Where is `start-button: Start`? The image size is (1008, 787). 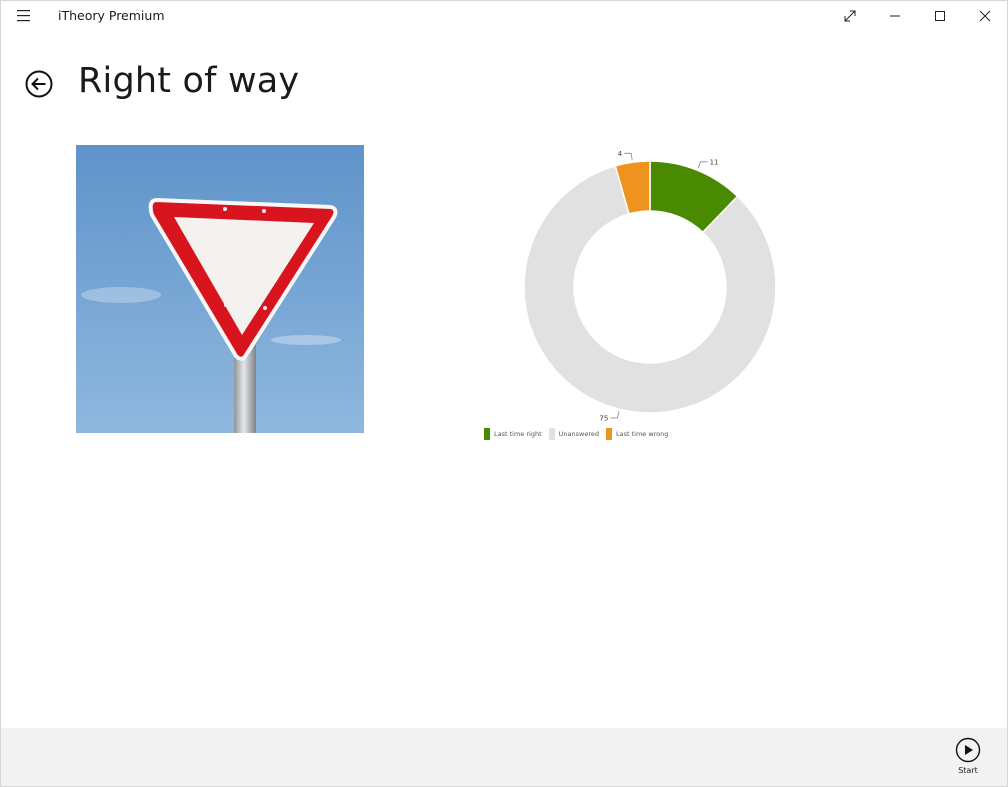
start-button: Start is located at coordinates (968, 760).